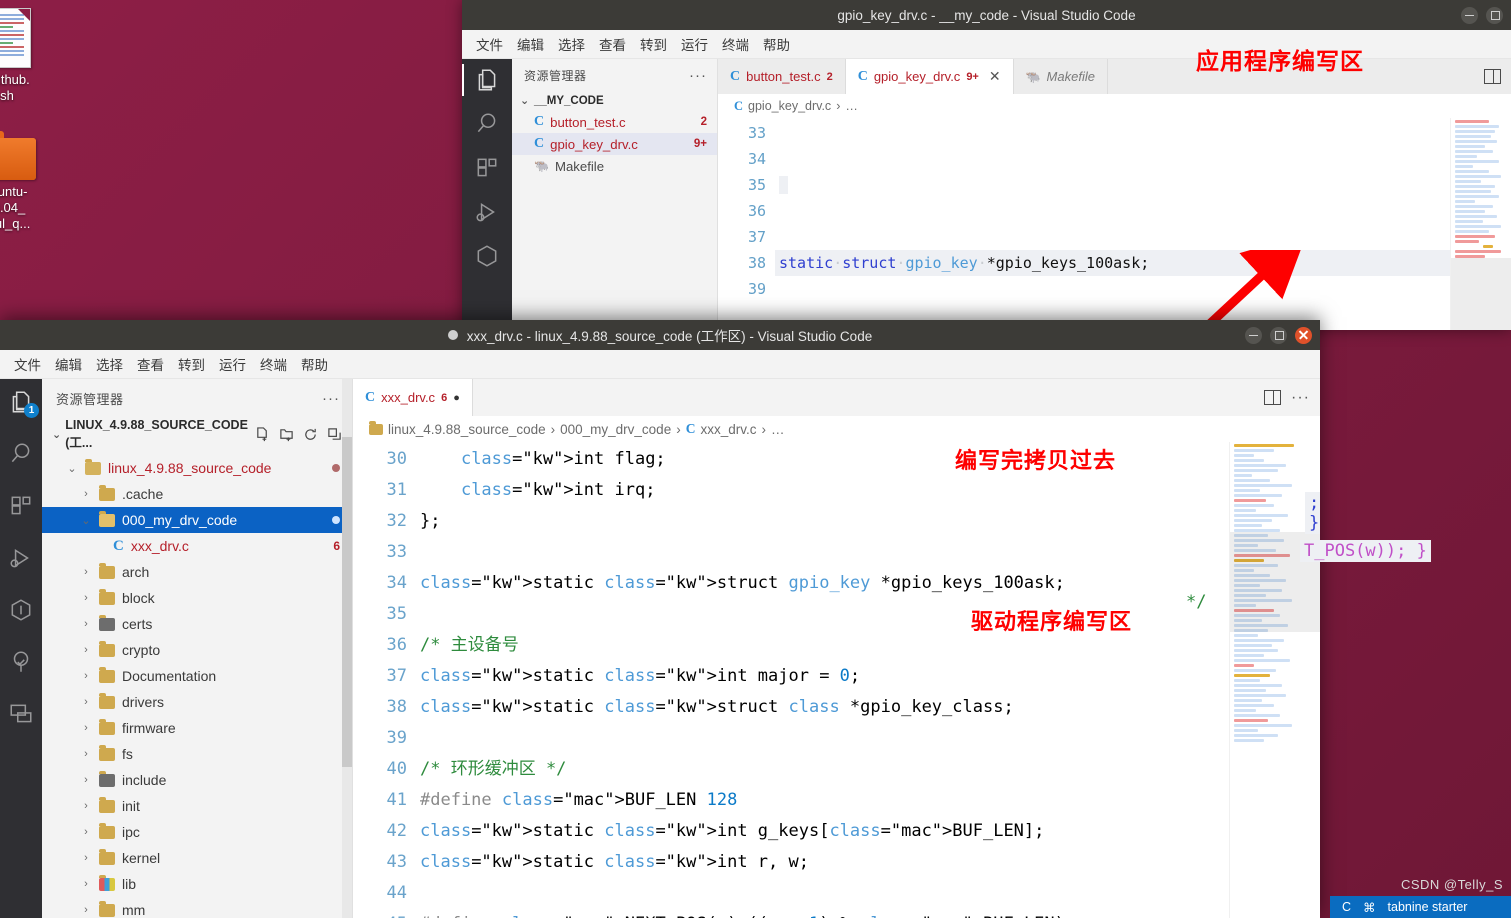 The height and width of the screenshot is (918, 1511). I want to click on tabnine-icon: ⌘, so click(1369, 907).